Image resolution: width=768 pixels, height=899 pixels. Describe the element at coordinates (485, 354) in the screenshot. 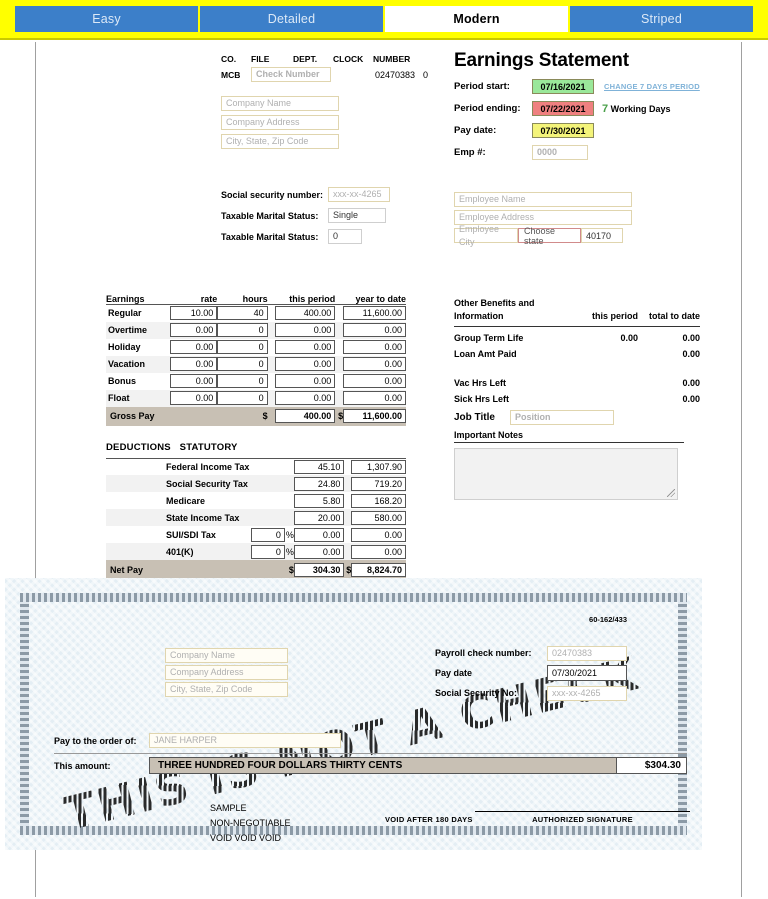

I see `benefit-name: Loan Amt Paid` at that location.